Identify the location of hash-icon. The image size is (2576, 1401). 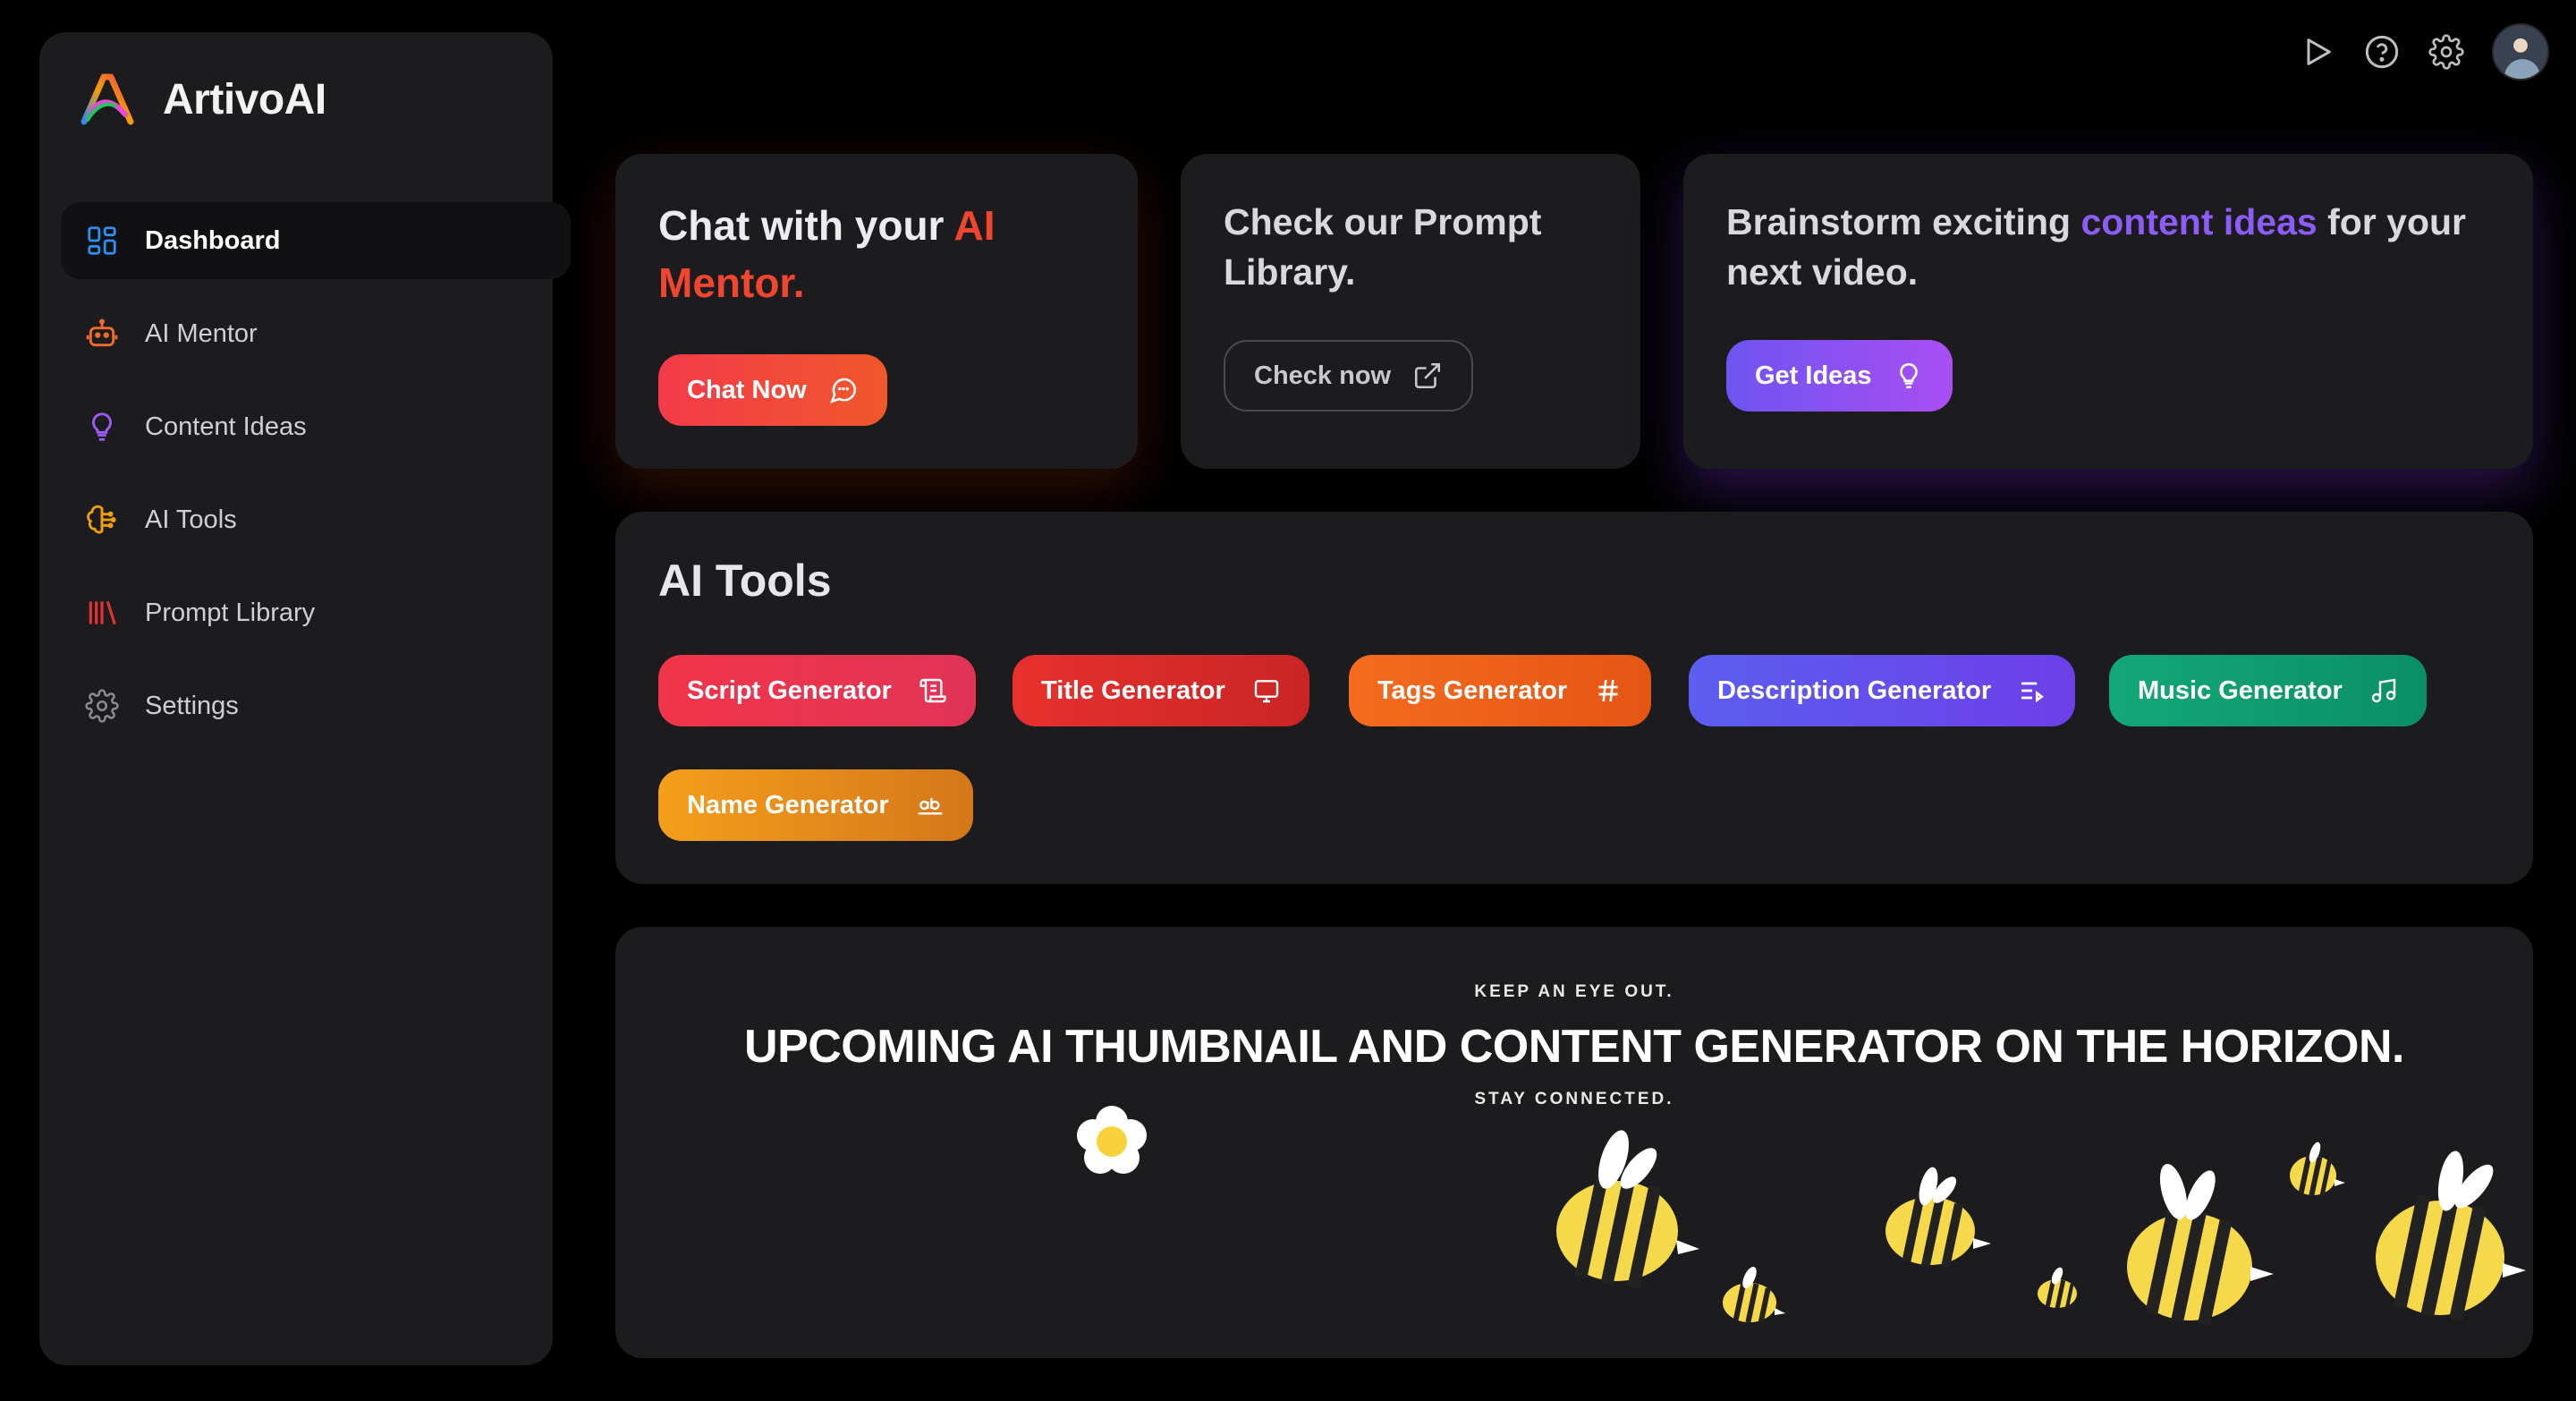
(1608, 690).